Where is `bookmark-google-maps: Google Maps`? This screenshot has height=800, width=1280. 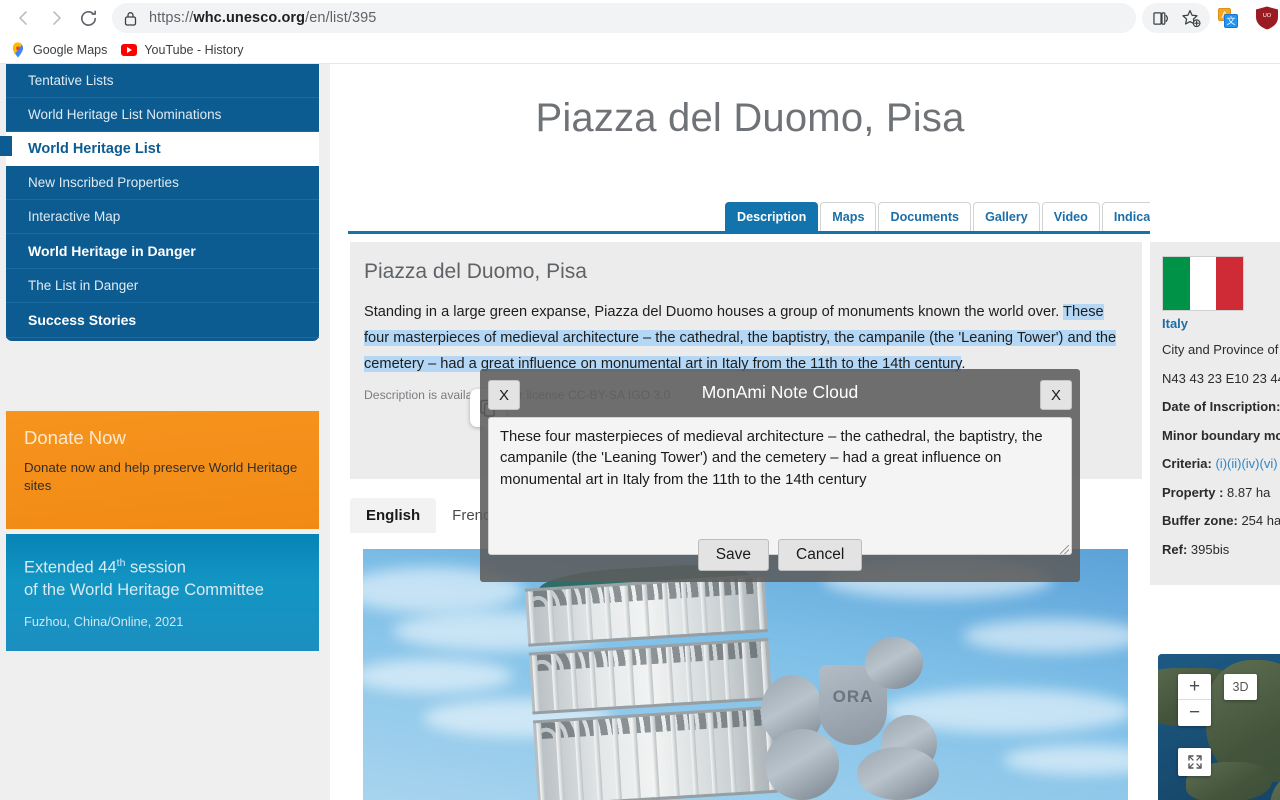 bookmark-google-maps: Google Maps is located at coordinates (59, 49).